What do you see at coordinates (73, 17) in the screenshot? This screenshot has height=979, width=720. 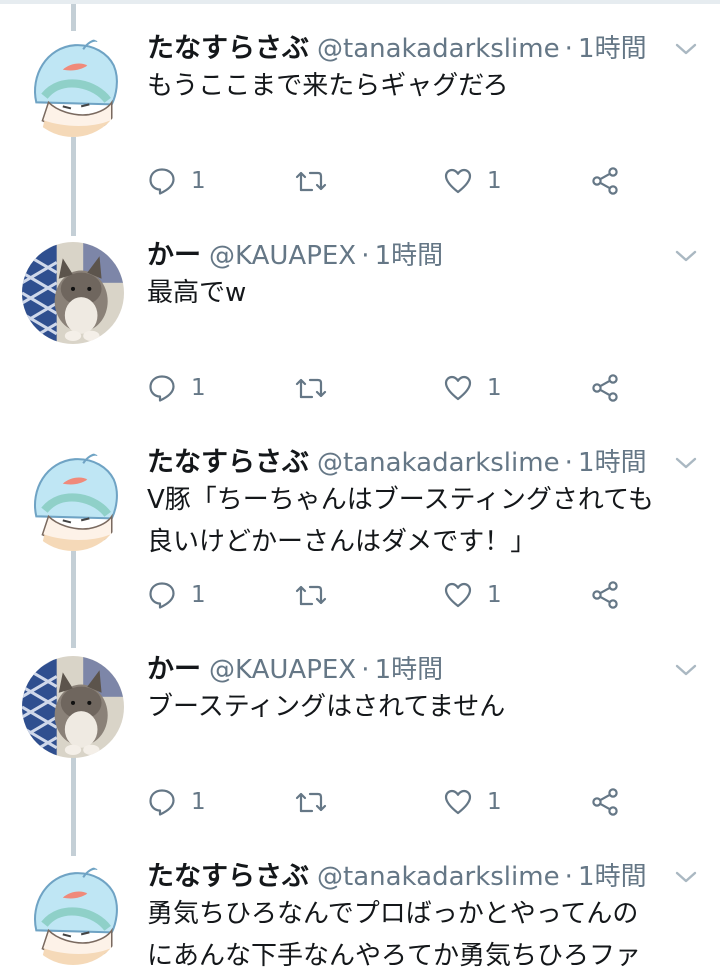 I see `thread-line` at bounding box center [73, 17].